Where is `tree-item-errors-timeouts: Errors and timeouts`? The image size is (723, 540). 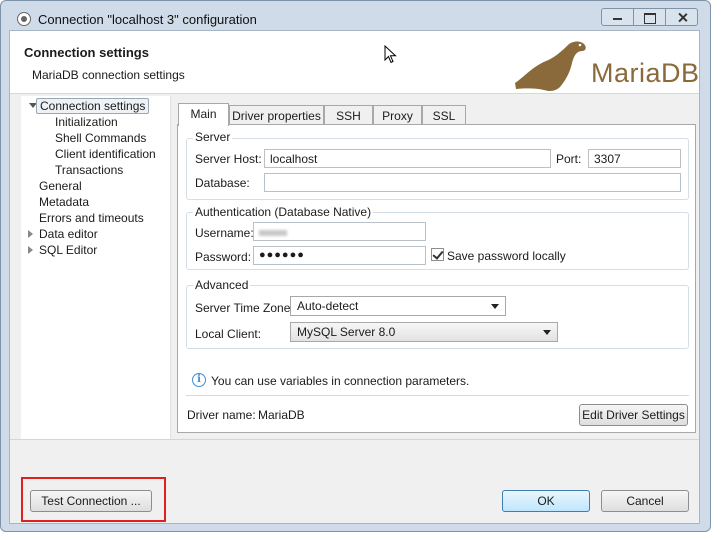 tree-item-errors-timeouts: Errors and timeouts is located at coordinates (91, 218).